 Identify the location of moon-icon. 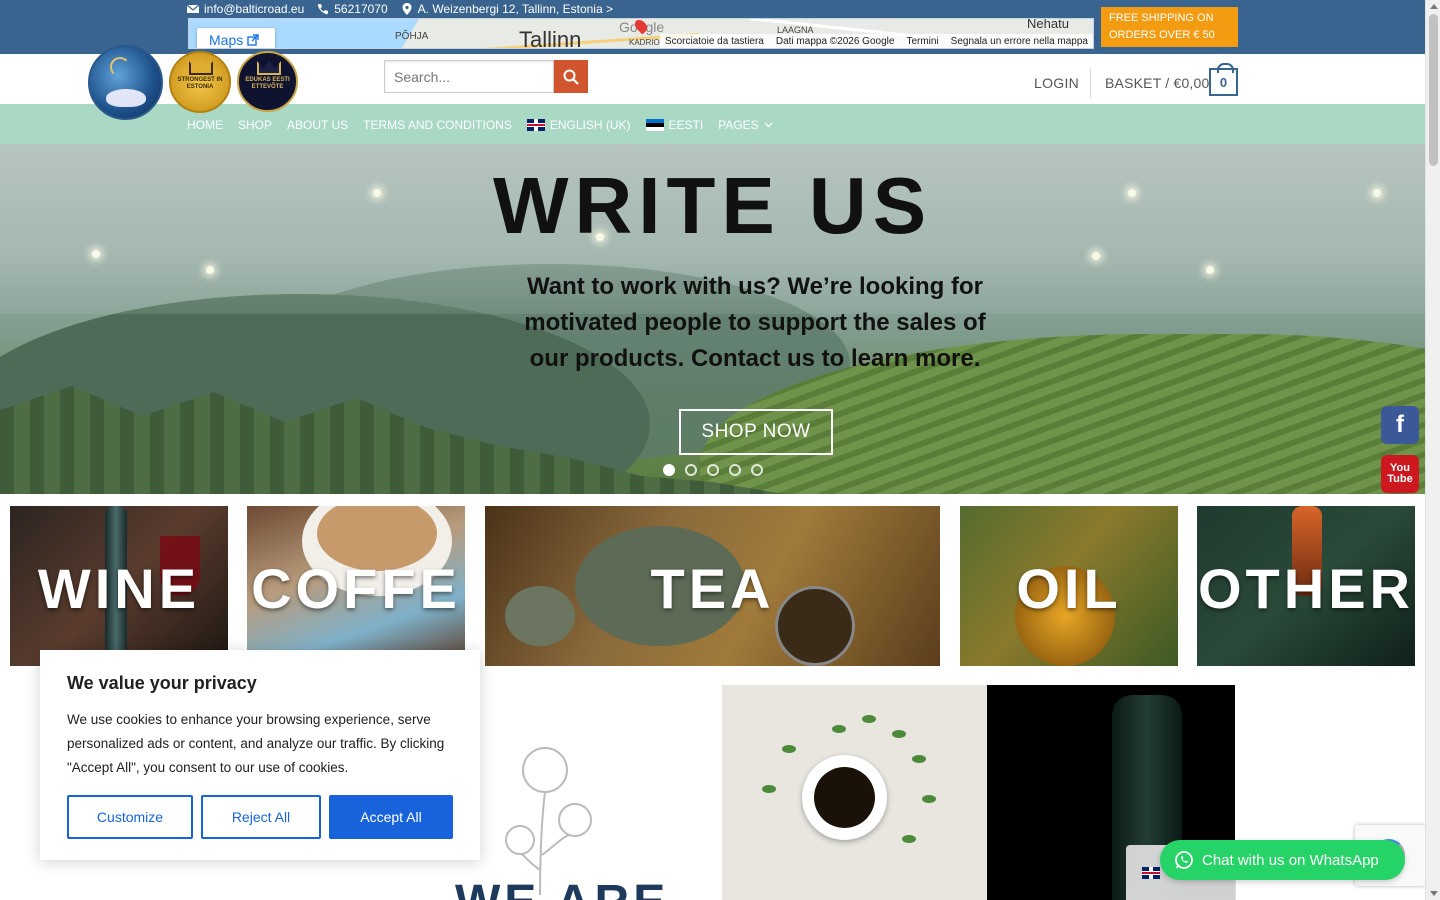
(120, 67).